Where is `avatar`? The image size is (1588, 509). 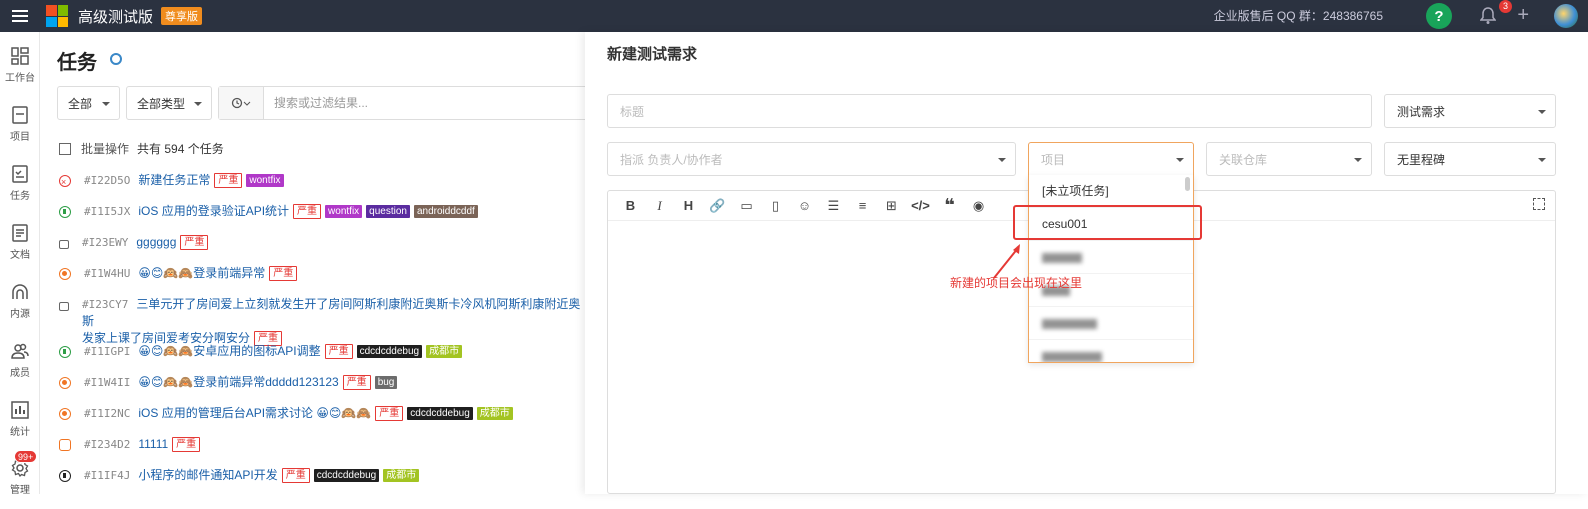 avatar is located at coordinates (1566, 16).